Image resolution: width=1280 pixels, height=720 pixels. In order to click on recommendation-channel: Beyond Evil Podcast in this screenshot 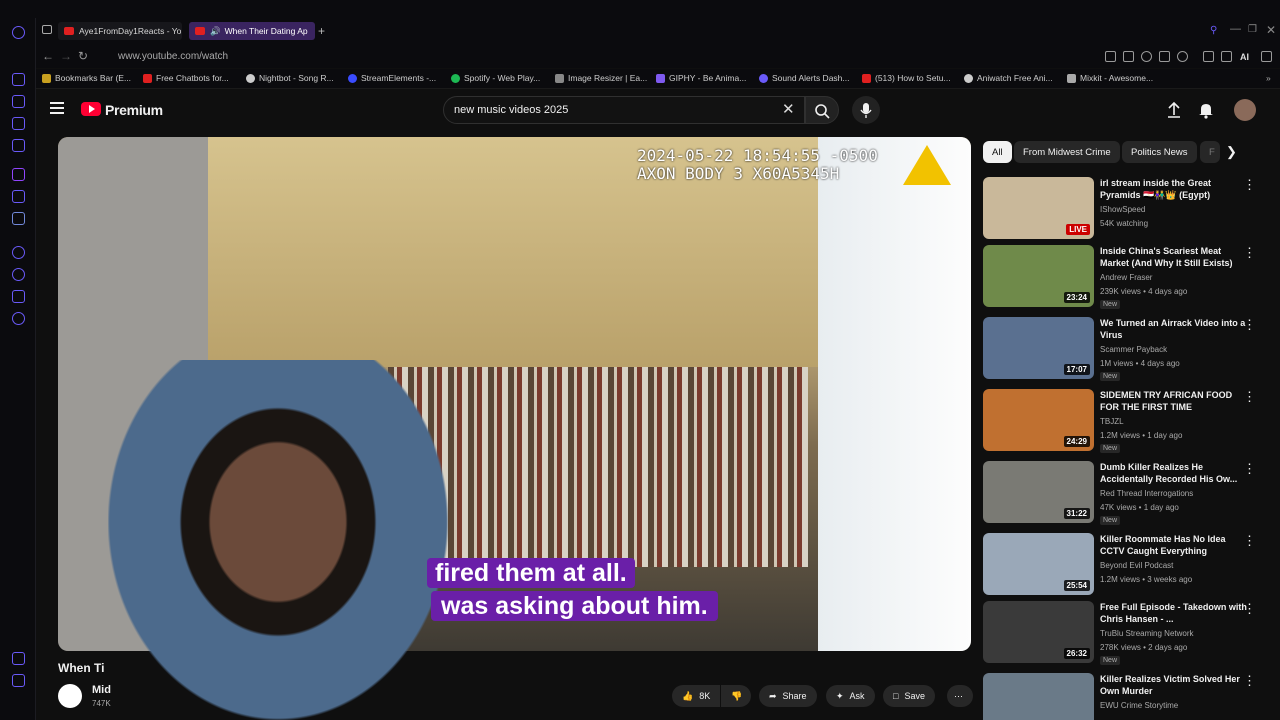, I will do `click(1136, 565)`.